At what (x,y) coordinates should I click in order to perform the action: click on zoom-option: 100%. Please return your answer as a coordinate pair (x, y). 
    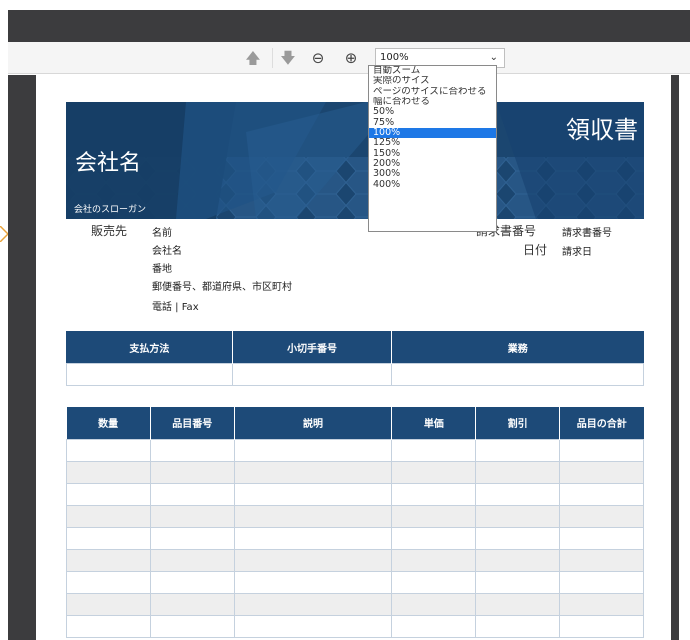
    Looking at the image, I should click on (432, 133).